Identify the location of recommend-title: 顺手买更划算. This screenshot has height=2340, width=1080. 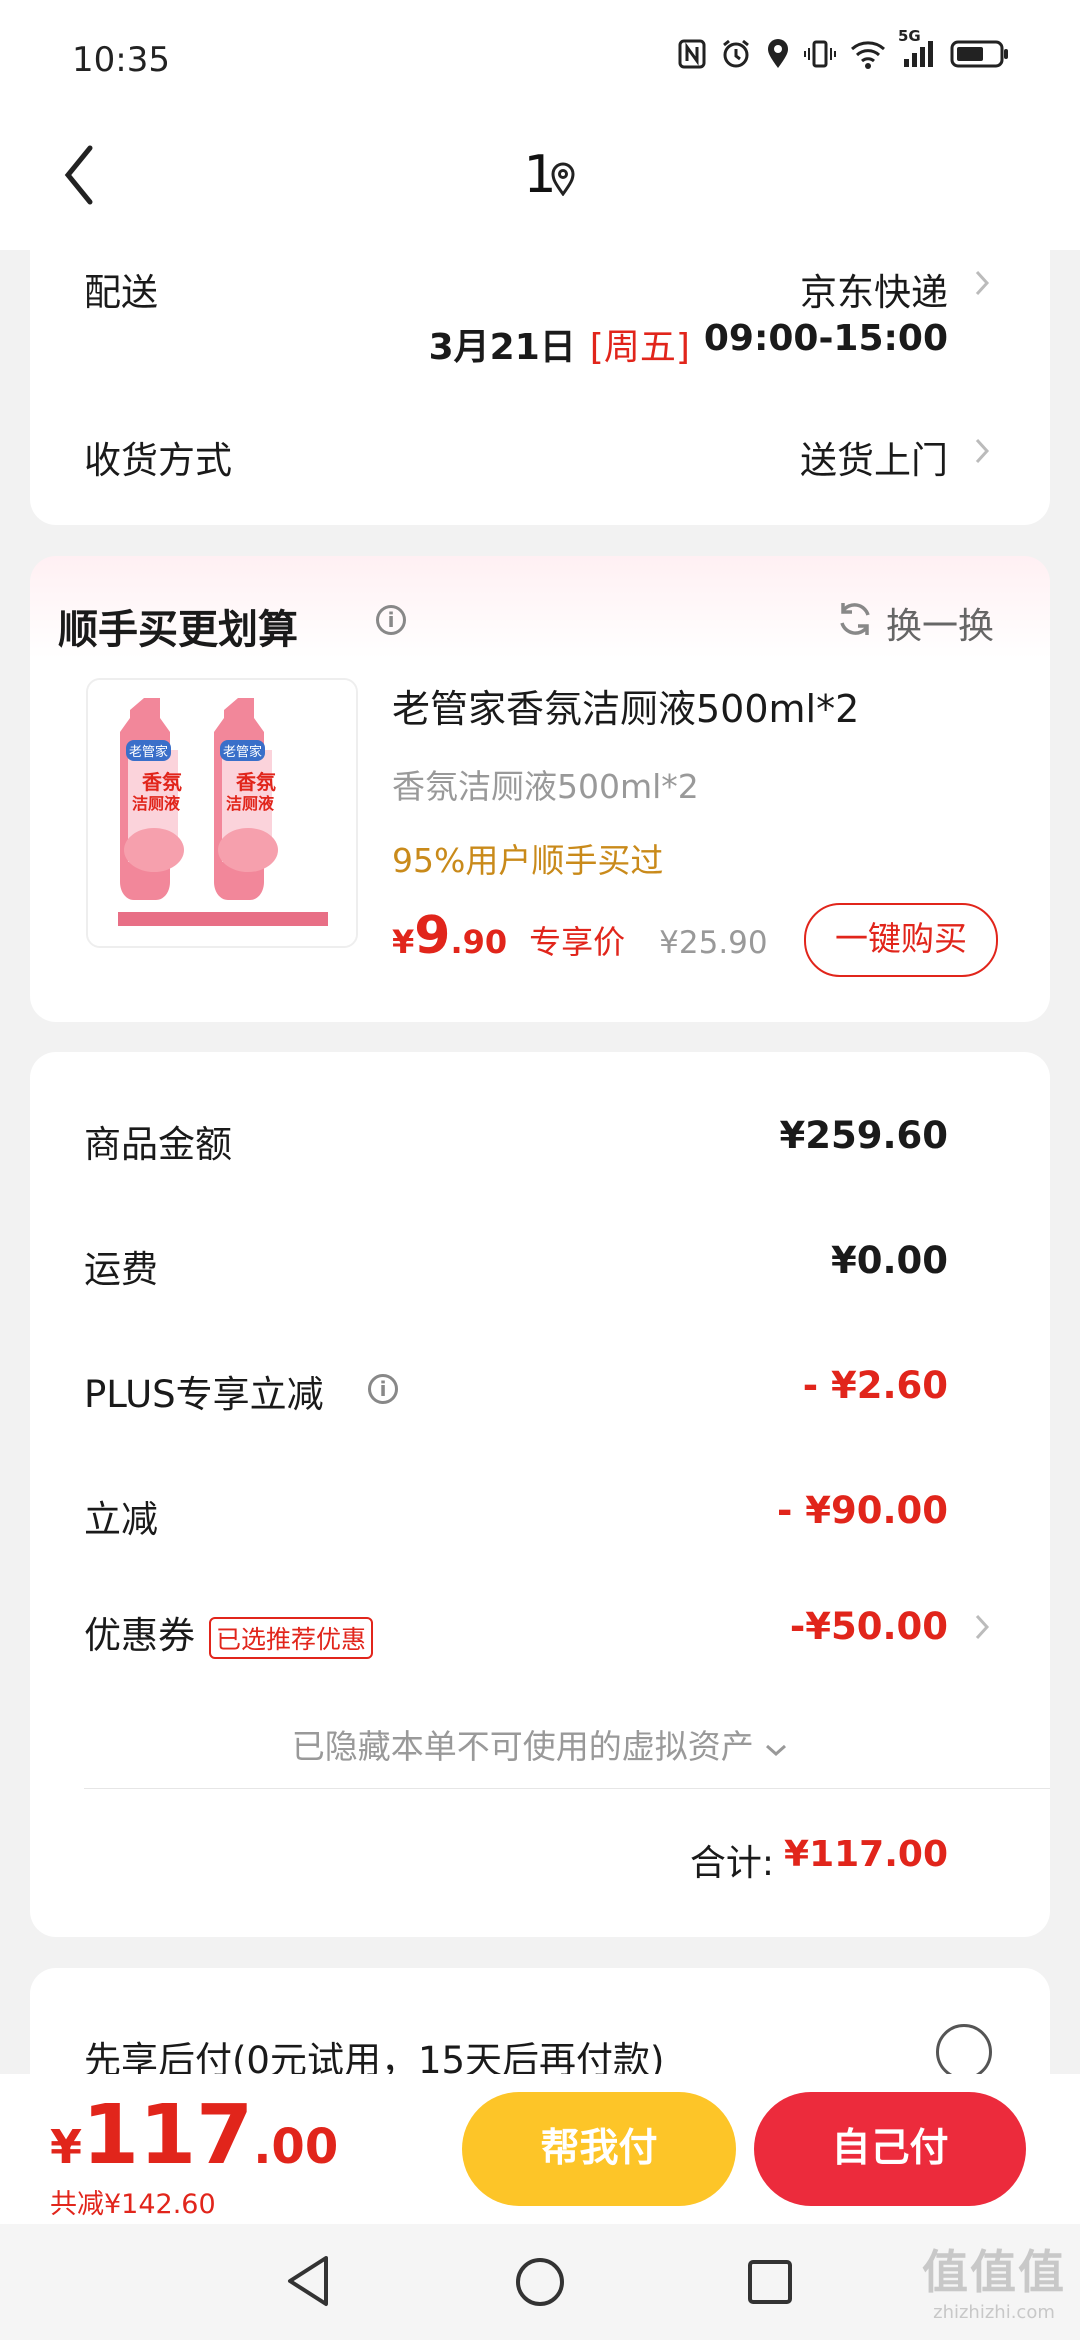
(178, 630).